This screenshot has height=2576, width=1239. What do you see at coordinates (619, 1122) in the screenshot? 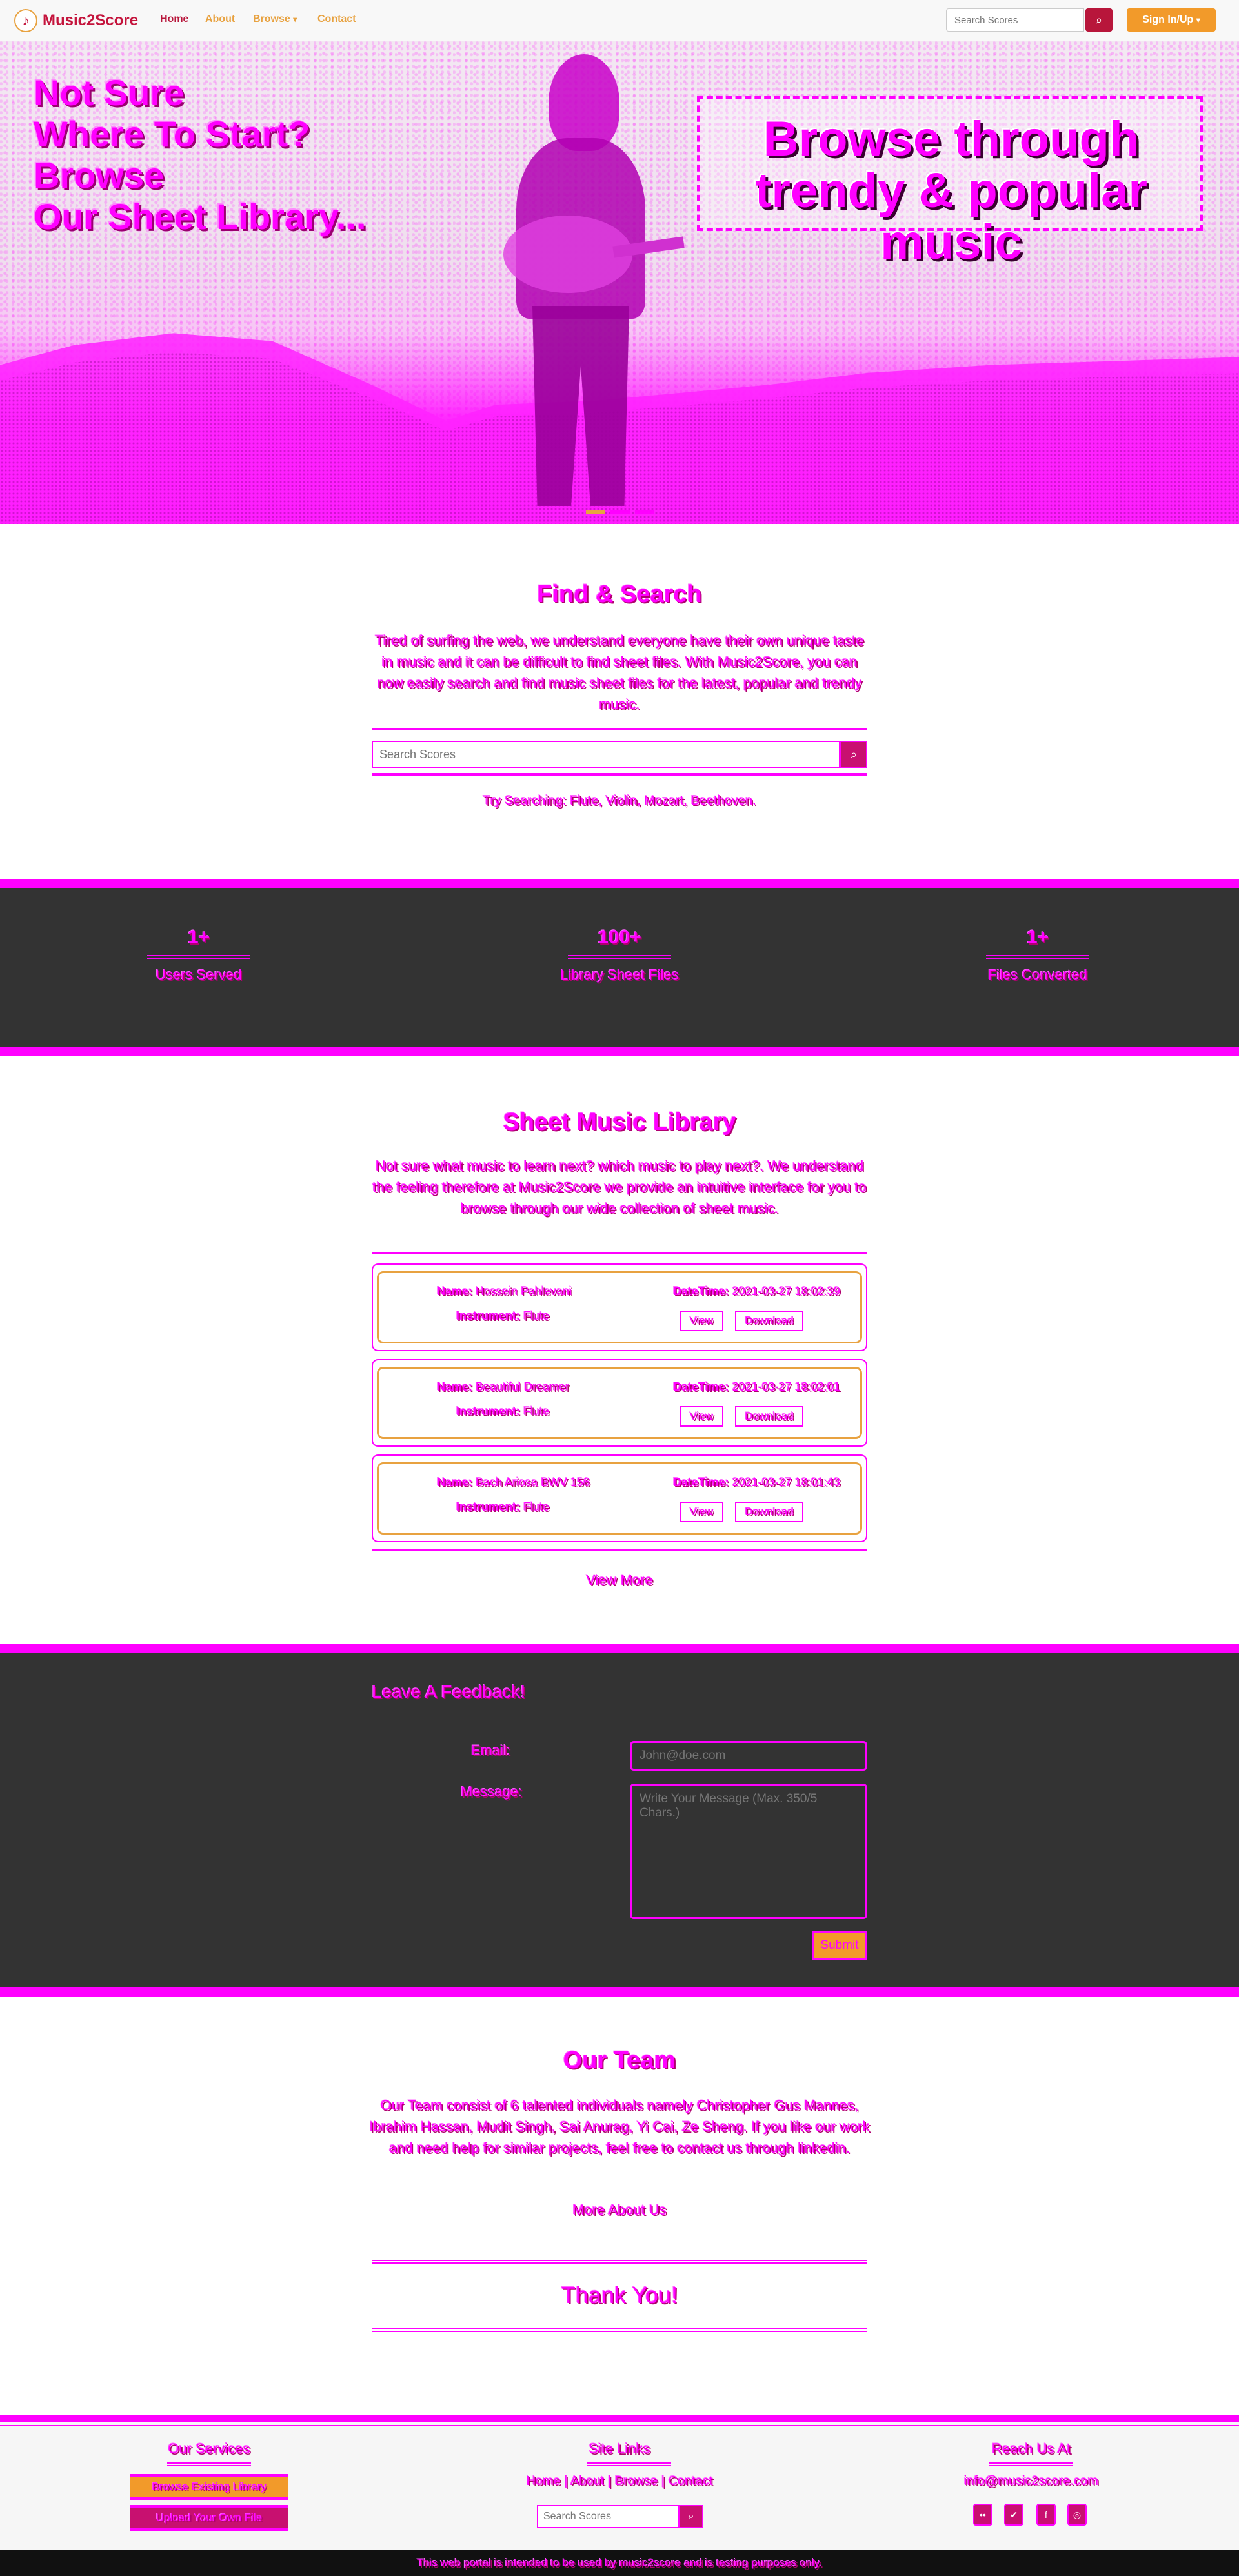
I see `library-title: Sheet Music Library` at bounding box center [619, 1122].